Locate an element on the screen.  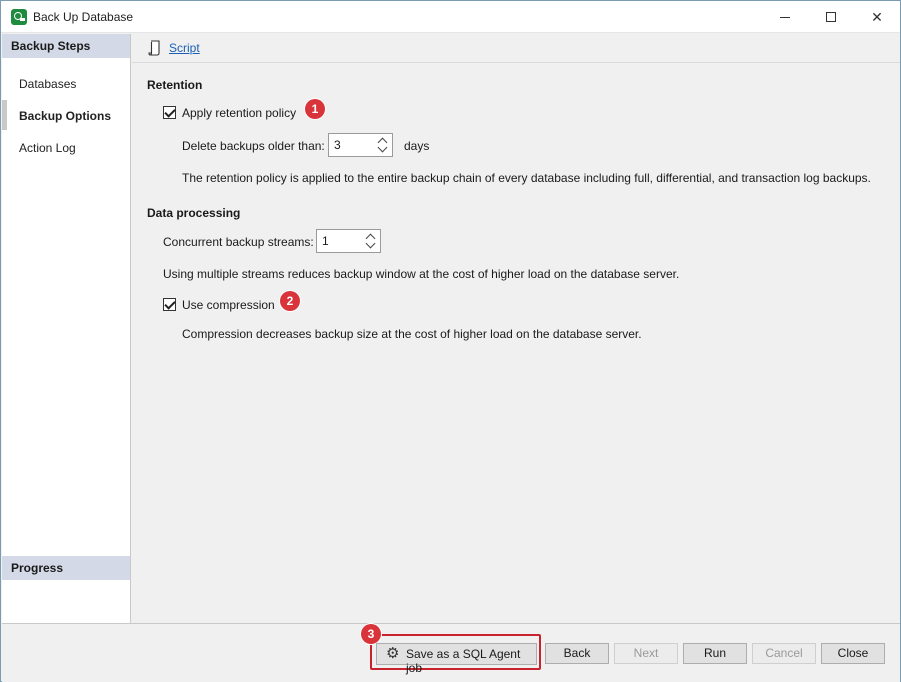
close-icon: ✕ is located at coordinates (877, 16).